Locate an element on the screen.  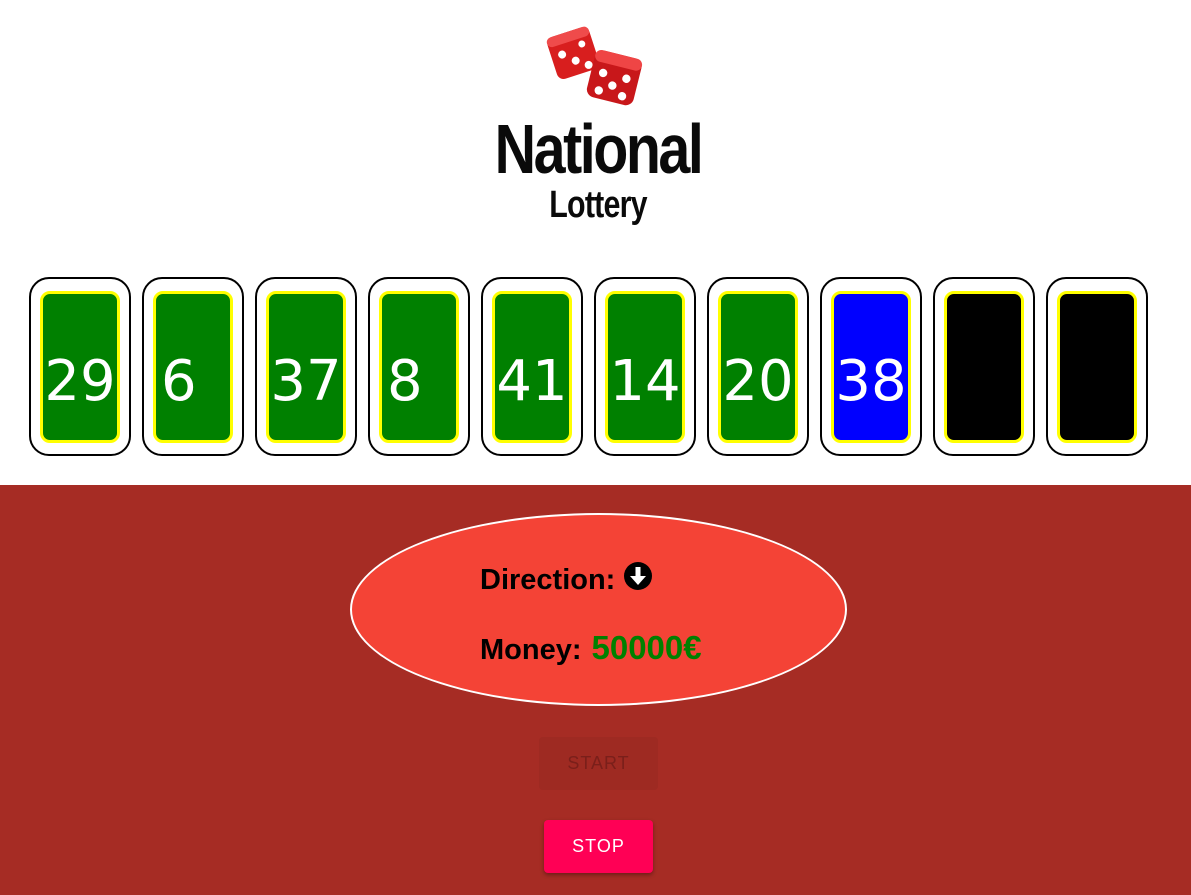
national-lottery-logo: National Lottery is located at coordinates (600, 125).